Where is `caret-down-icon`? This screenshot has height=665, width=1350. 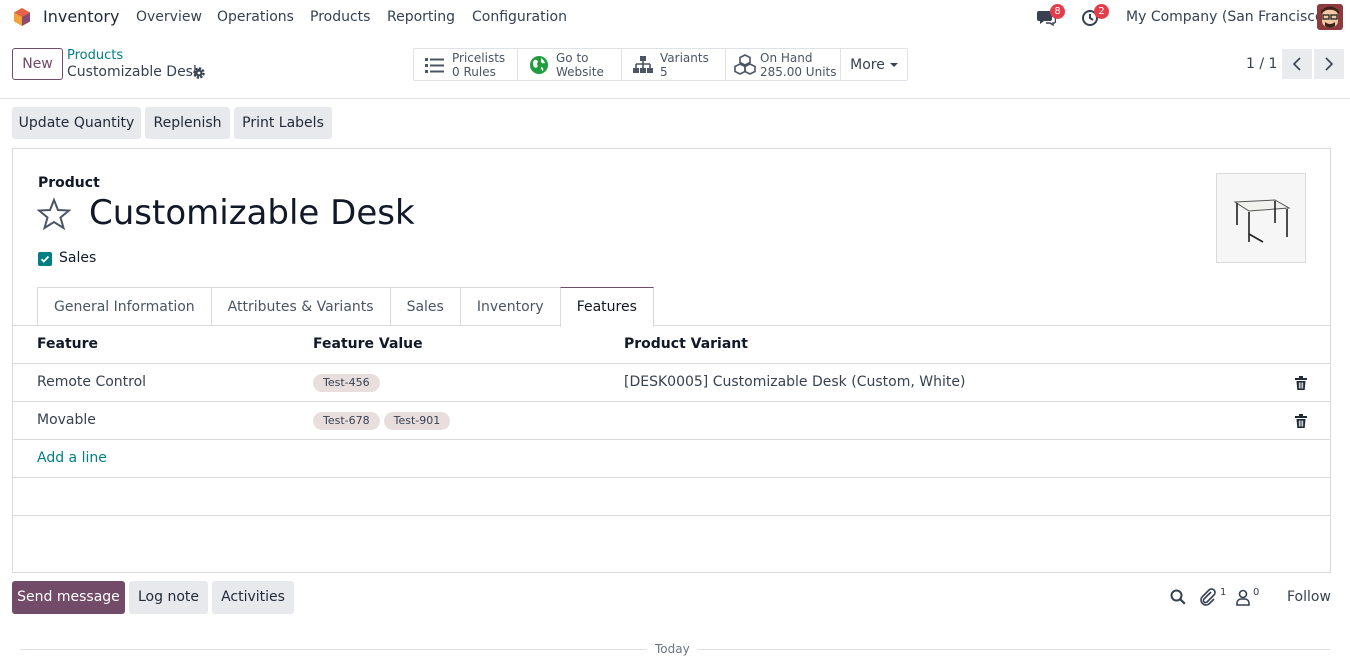
caret-down-icon is located at coordinates (893, 64).